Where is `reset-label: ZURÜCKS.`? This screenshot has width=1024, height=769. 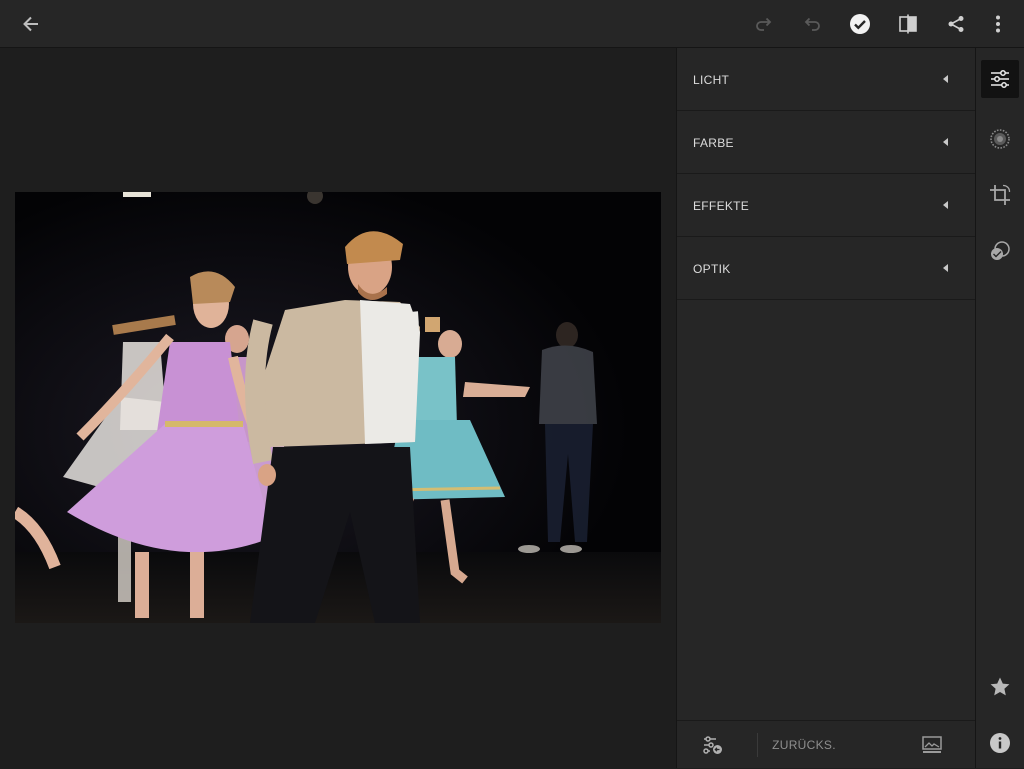 reset-label: ZURÜCKS. is located at coordinates (804, 745).